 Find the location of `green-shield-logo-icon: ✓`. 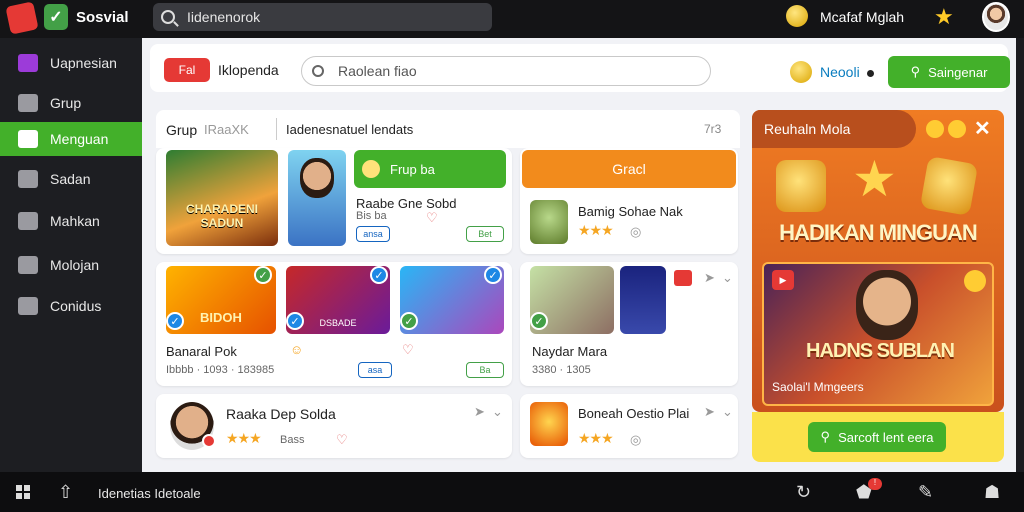

green-shield-logo-icon: ✓ is located at coordinates (56, 17).